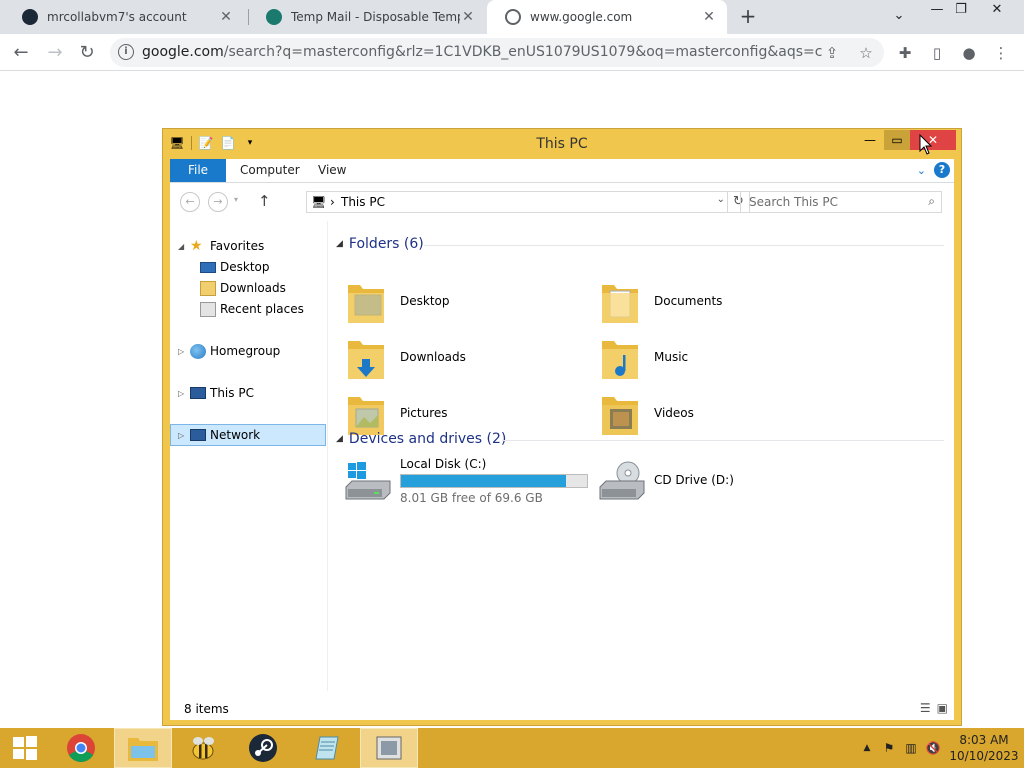 This screenshot has height=768, width=1024. I want to click on folder-label: Pictures, so click(424, 413).